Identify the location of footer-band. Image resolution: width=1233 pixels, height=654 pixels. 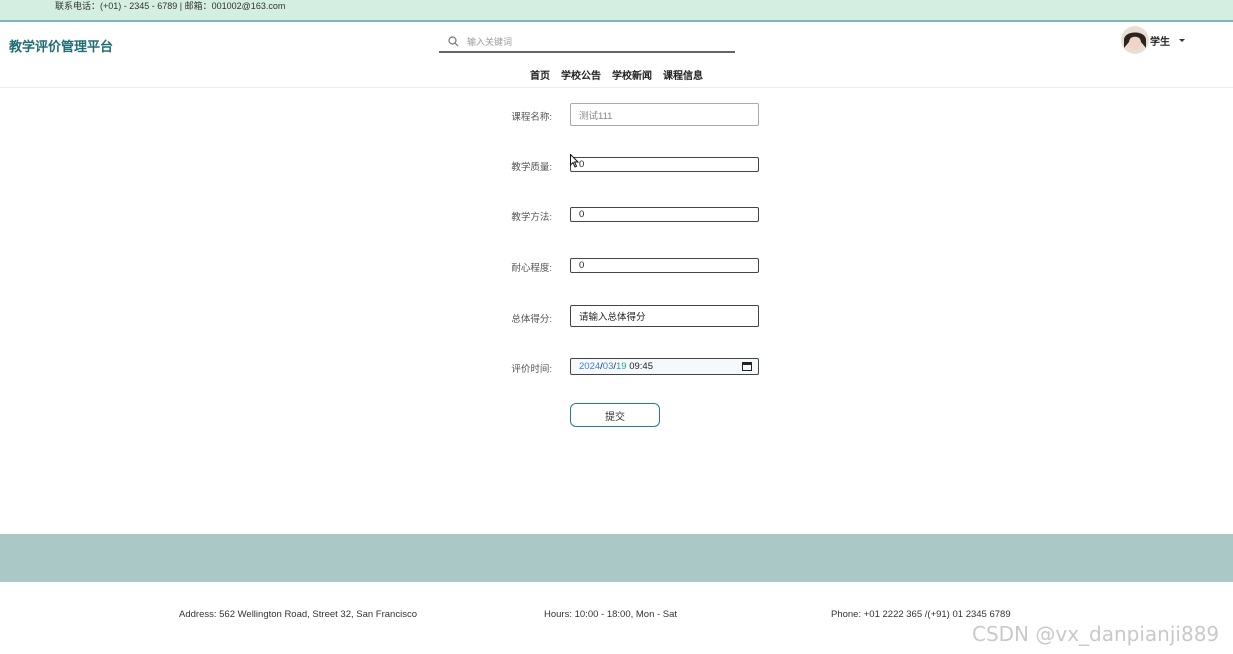
(616, 558).